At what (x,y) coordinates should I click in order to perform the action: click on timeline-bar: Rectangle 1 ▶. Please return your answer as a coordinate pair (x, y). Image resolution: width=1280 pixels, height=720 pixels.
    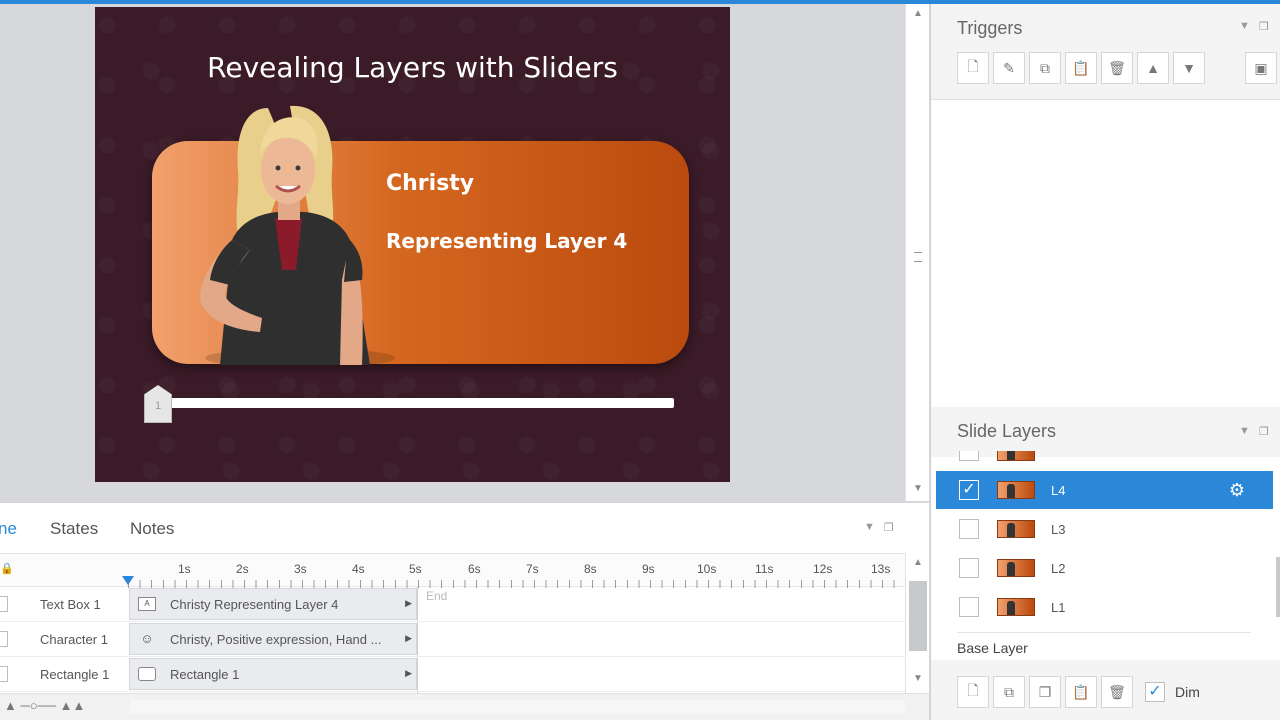
    Looking at the image, I should click on (273, 674).